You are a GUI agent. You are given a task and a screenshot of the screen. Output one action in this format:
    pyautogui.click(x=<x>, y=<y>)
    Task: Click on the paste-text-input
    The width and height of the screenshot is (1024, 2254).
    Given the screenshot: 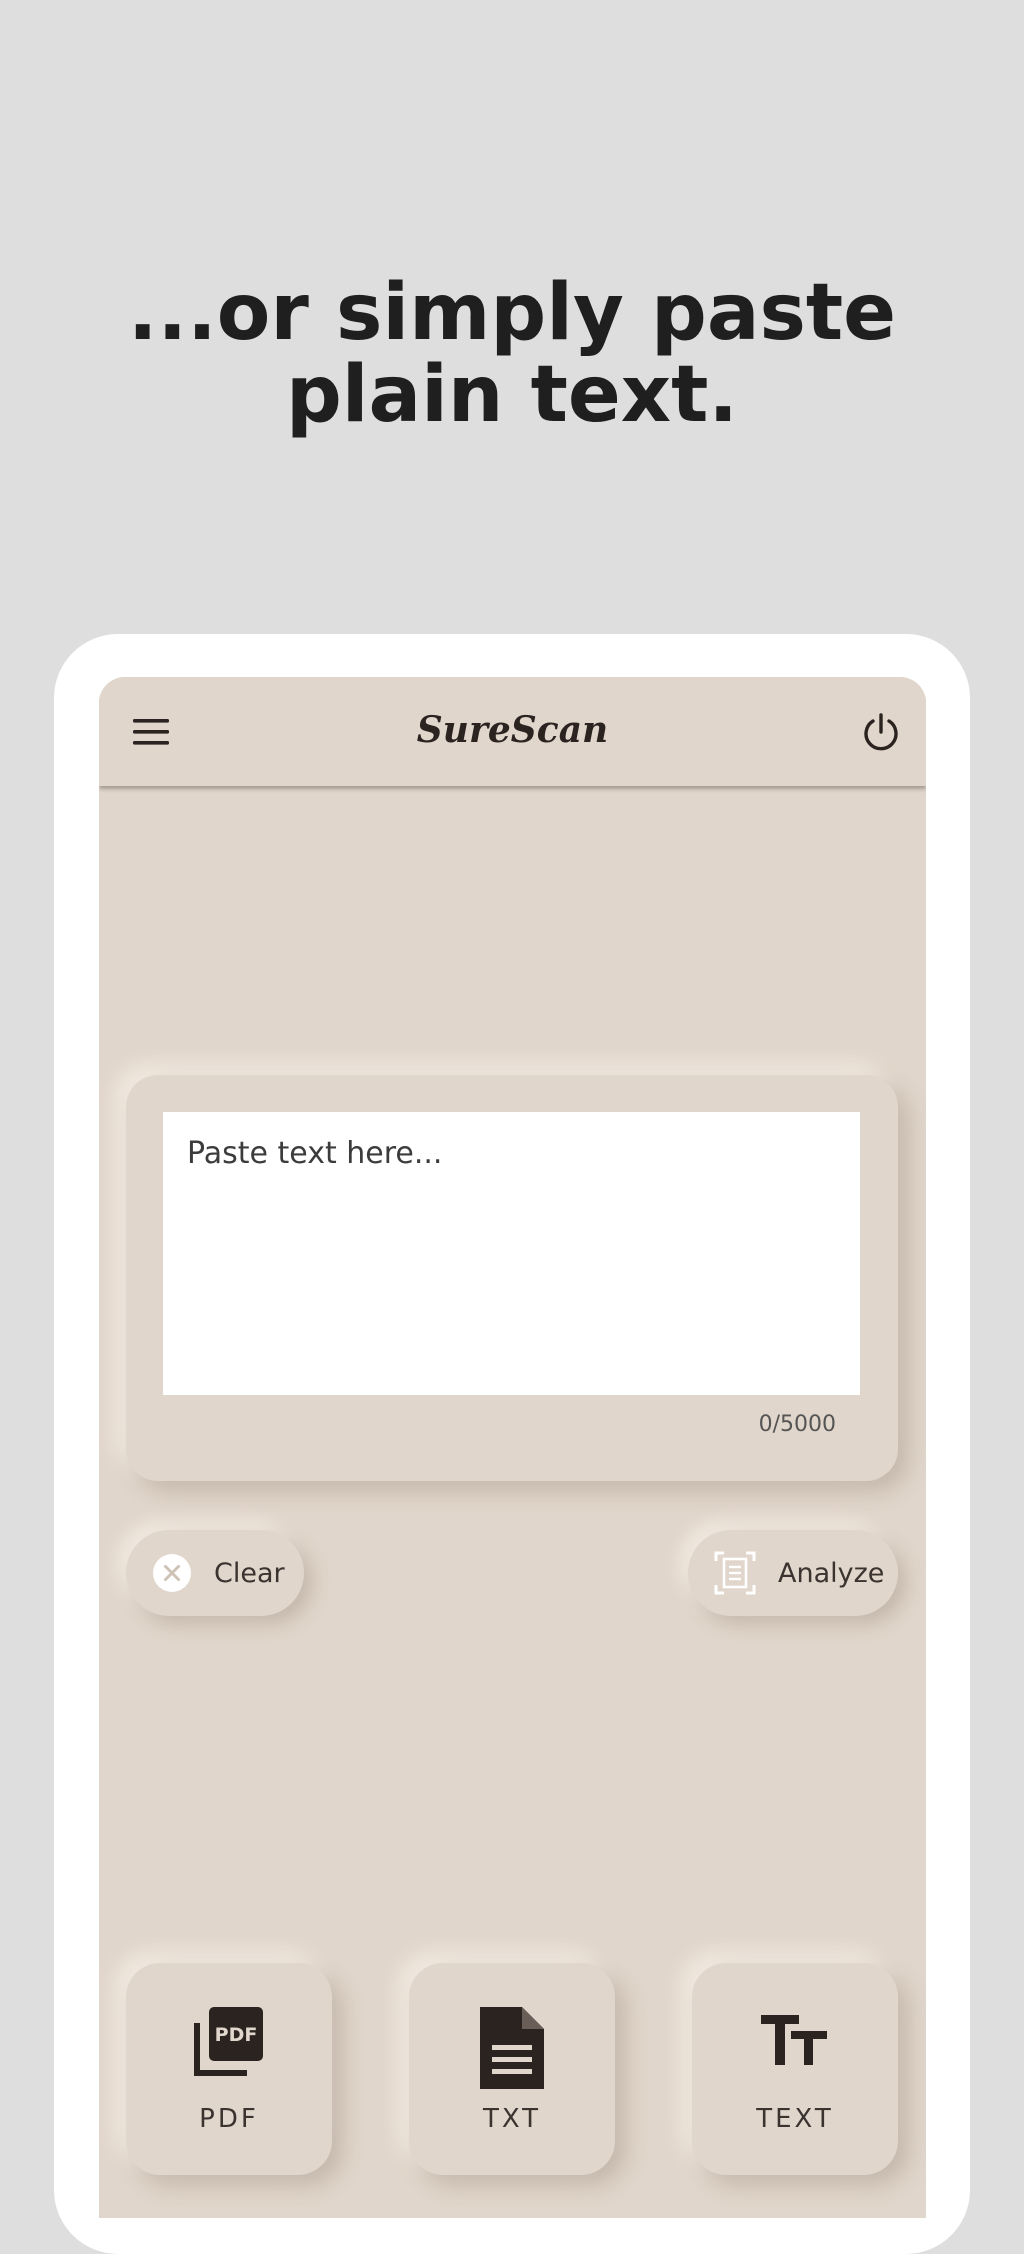 What is the action you would take?
    pyautogui.click(x=511, y=1253)
    